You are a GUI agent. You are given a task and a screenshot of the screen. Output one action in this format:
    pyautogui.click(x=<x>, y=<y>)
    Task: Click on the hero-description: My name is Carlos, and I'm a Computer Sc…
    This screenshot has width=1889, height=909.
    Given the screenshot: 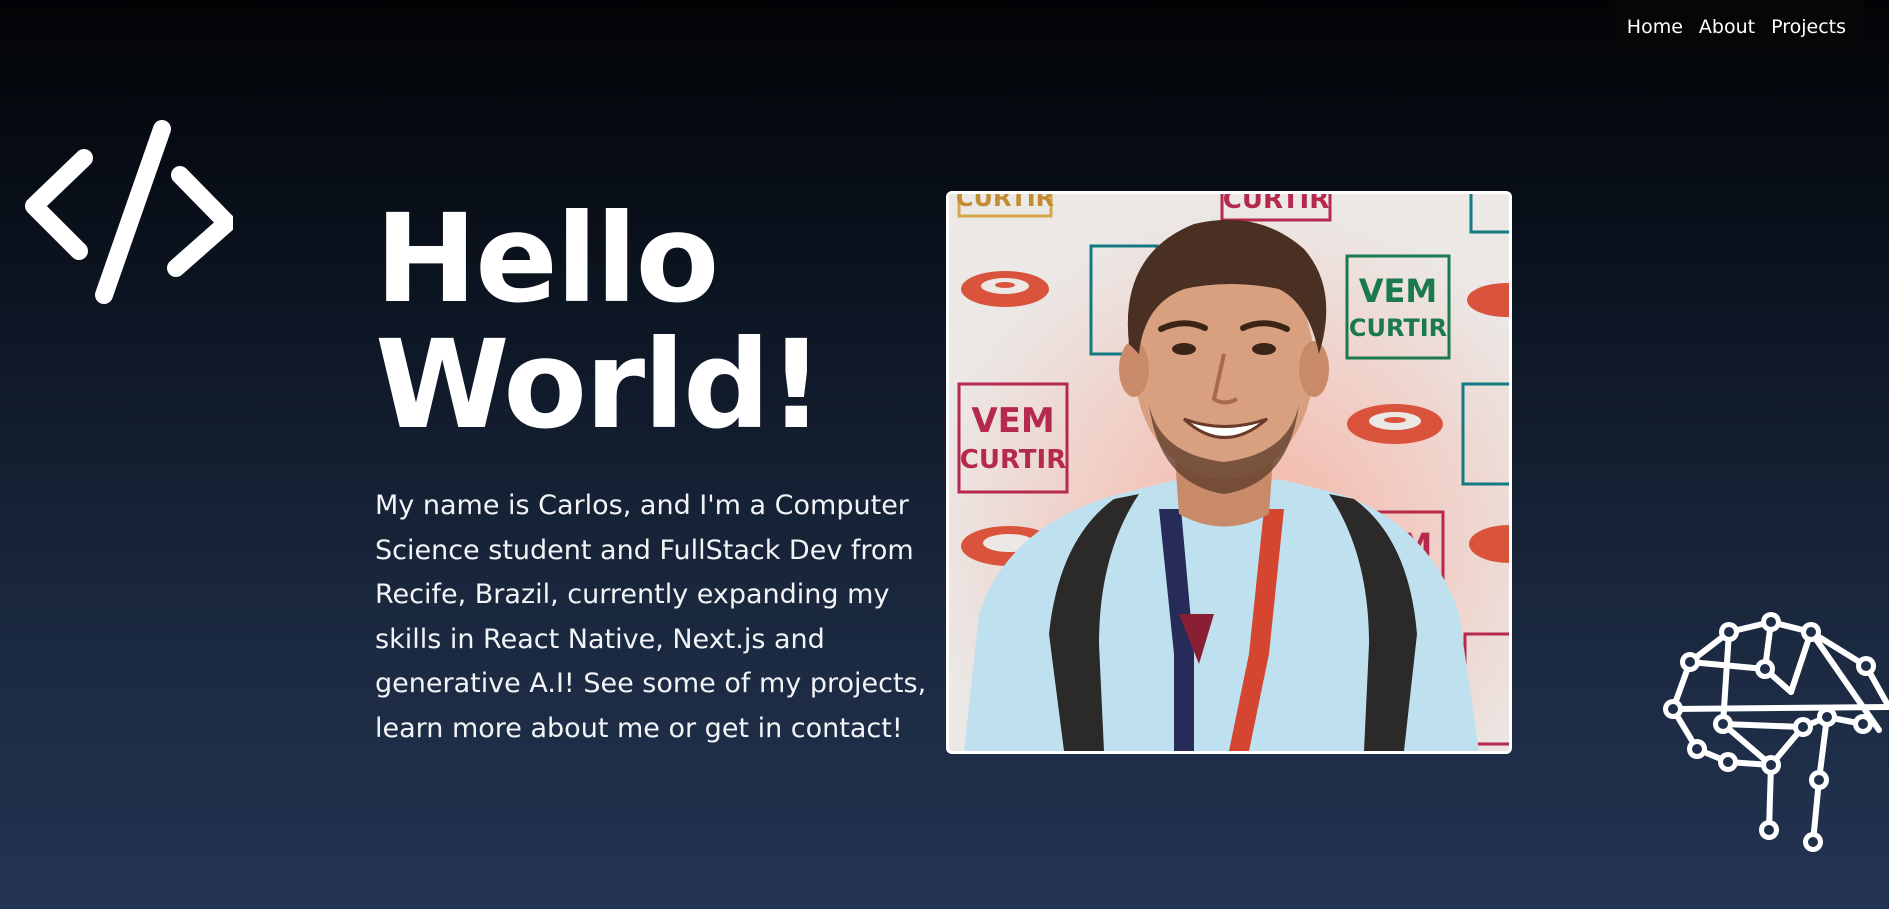 What is the action you would take?
    pyautogui.click(x=651, y=617)
    